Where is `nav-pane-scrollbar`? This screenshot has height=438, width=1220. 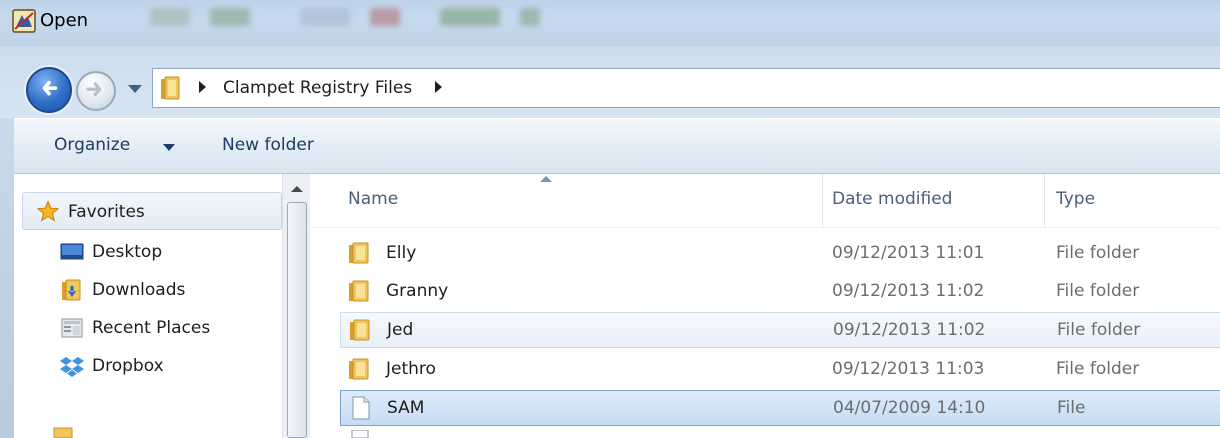
nav-pane-scrollbar is located at coordinates (296, 306).